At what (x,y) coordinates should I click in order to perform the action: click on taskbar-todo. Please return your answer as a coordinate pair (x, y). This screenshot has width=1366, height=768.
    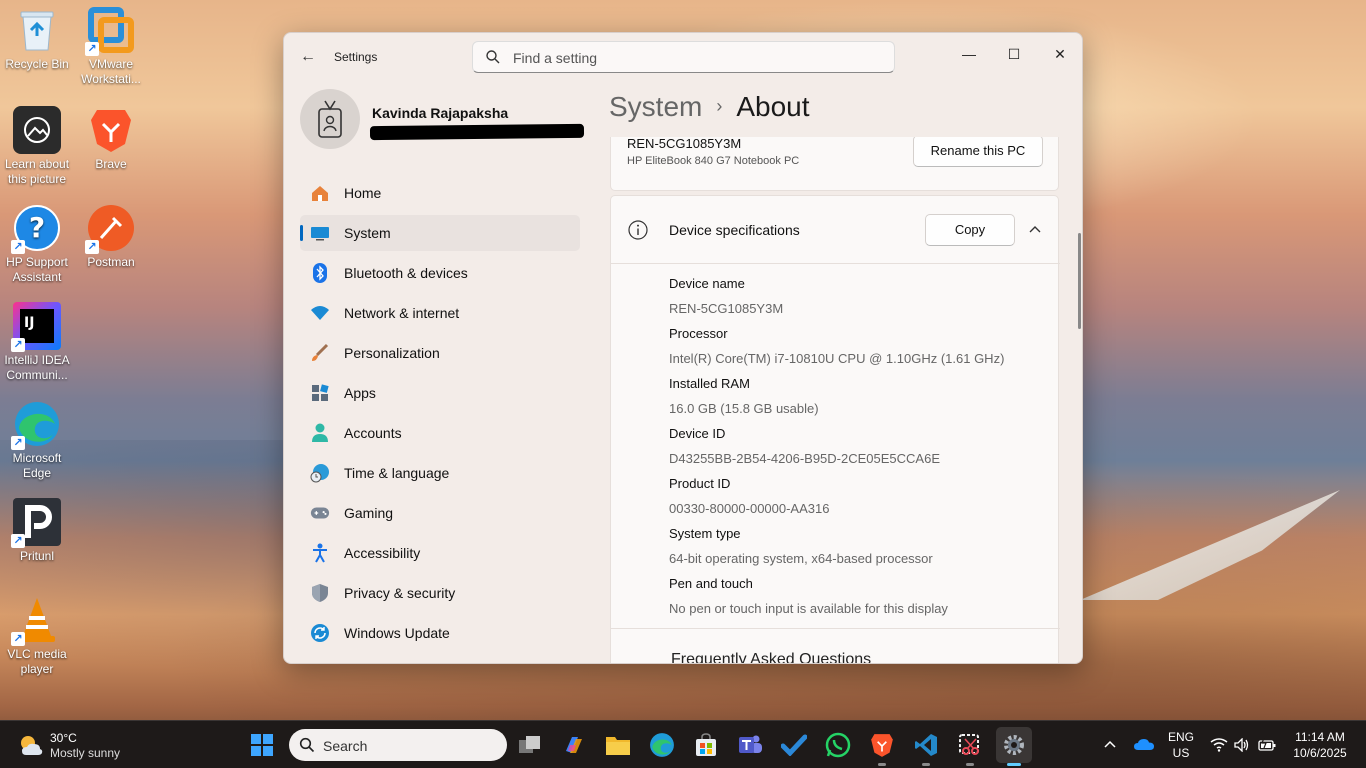
    Looking at the image, I should click on (794, 745).